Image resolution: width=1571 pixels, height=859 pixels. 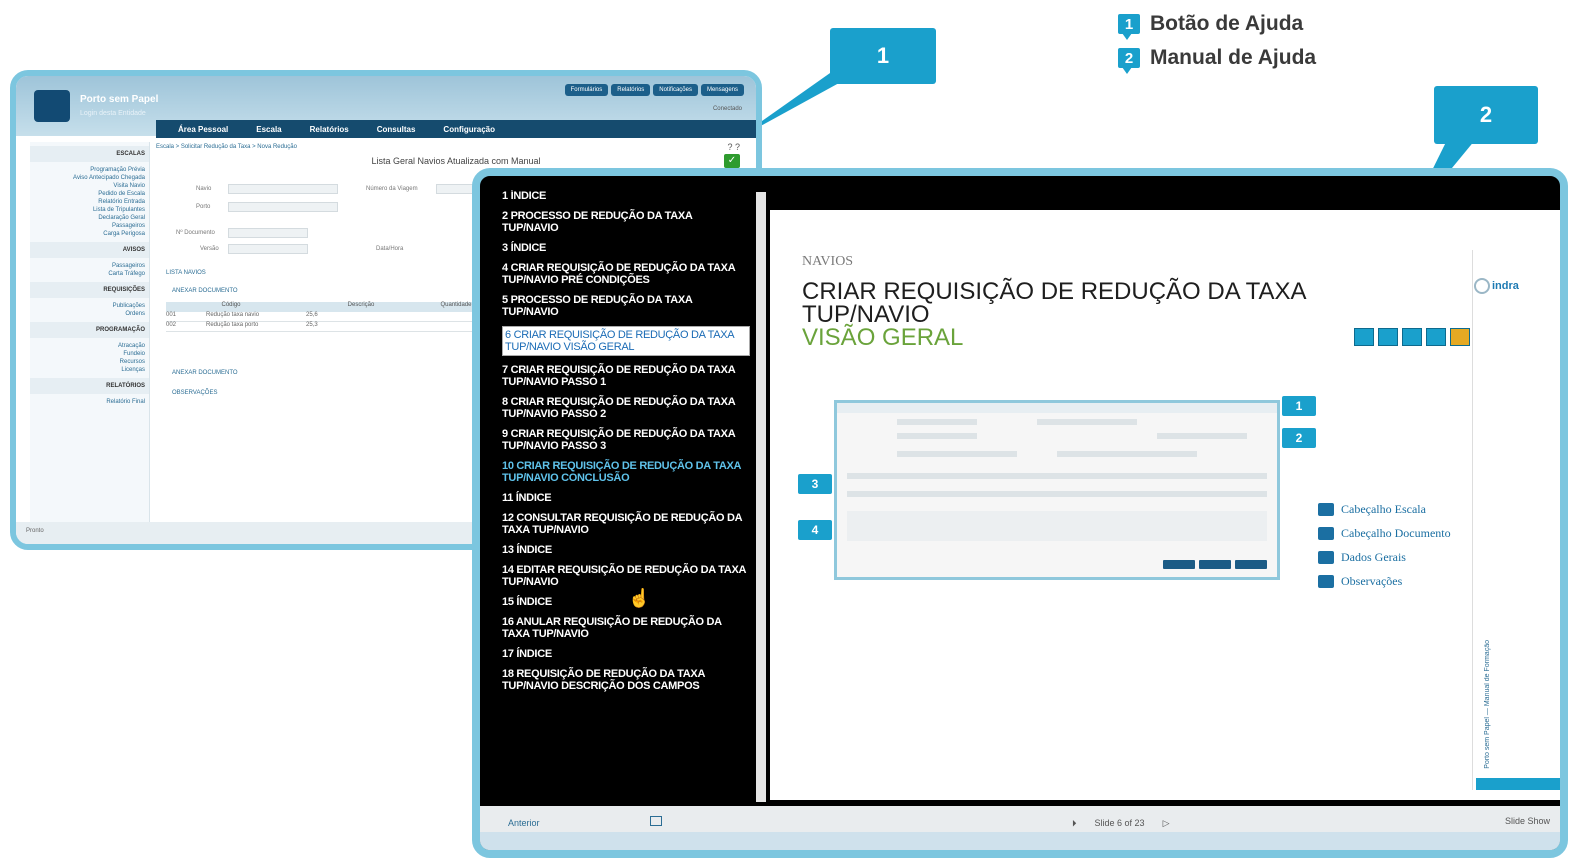 What do you see at coordinates (89, 314) in the screenshot?
I see `sidebar-item: Ordens` at bounding box center [89, 314].